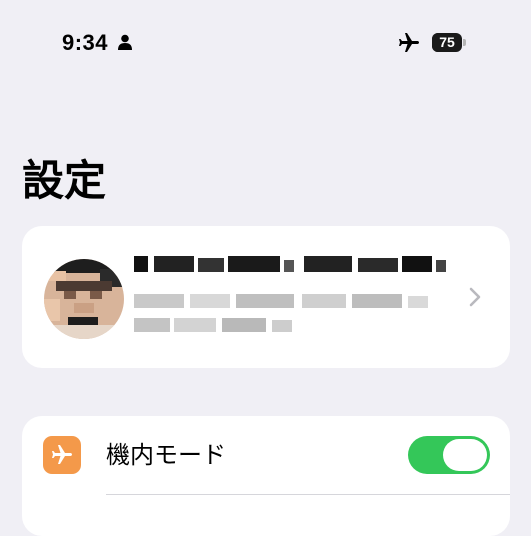  I want to click on page-title: 設定, so click(64, 180).